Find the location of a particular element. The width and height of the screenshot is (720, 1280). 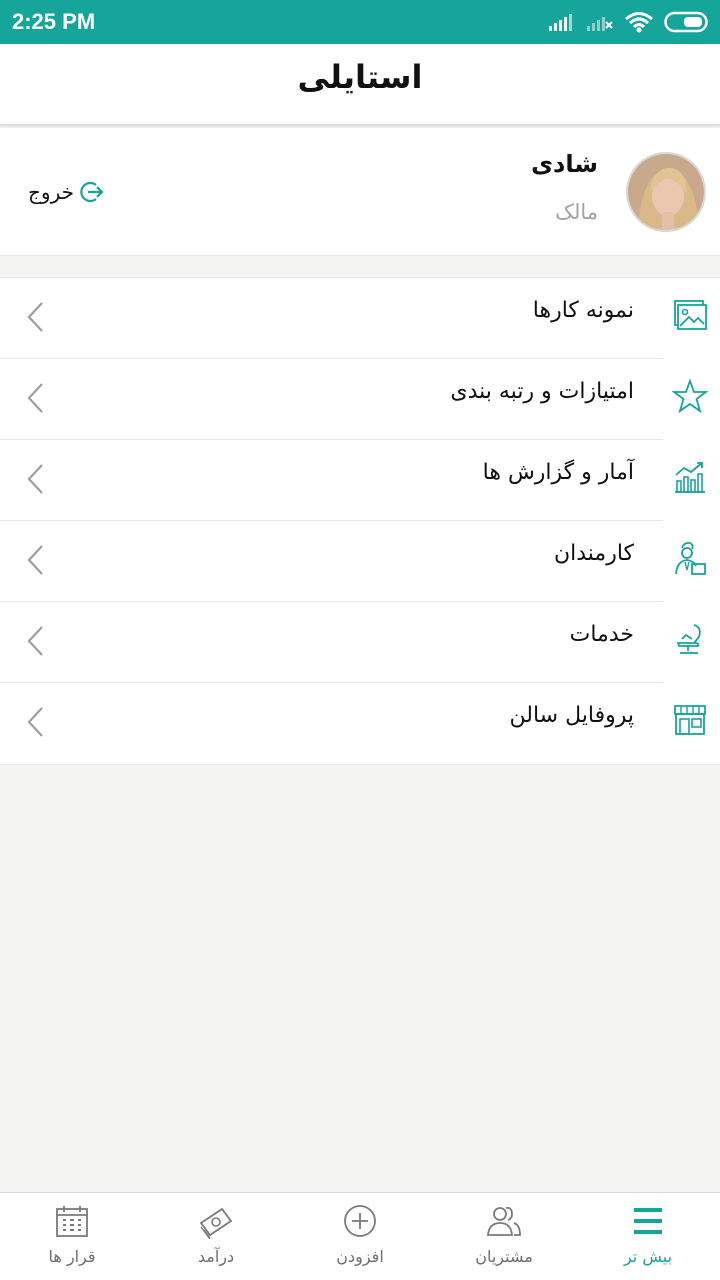

status-time: 2:25 PM is located at coordinates (54, 21).